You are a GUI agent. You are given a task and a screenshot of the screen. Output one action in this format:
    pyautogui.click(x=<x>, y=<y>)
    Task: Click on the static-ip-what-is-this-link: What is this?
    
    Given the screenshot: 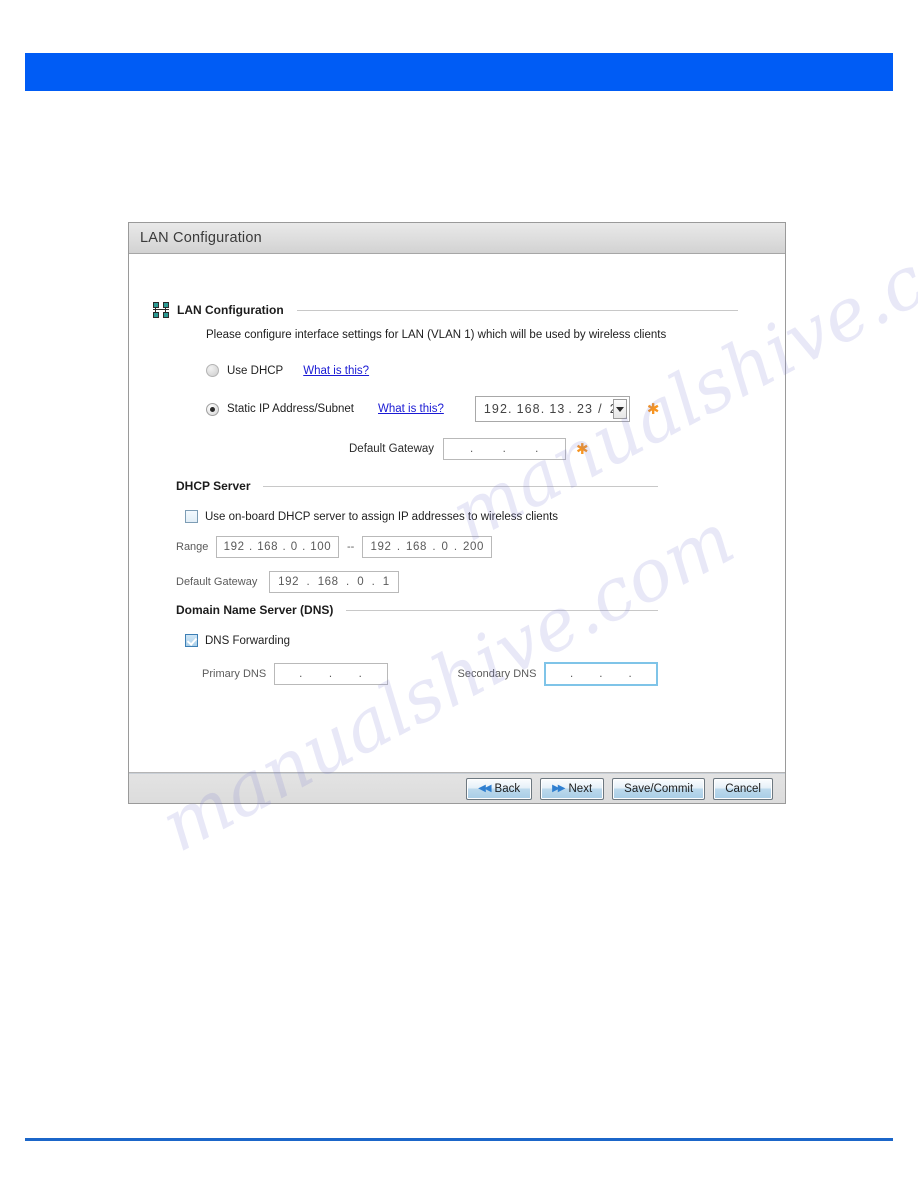 What is the action you would take?
    pyautogui.click(x=411, y=409)
    